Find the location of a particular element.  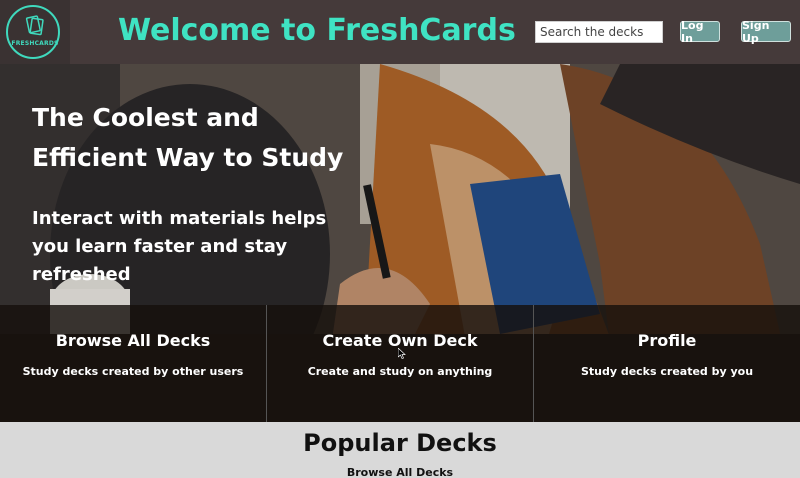

search-input is located at coordinates (599, 32).